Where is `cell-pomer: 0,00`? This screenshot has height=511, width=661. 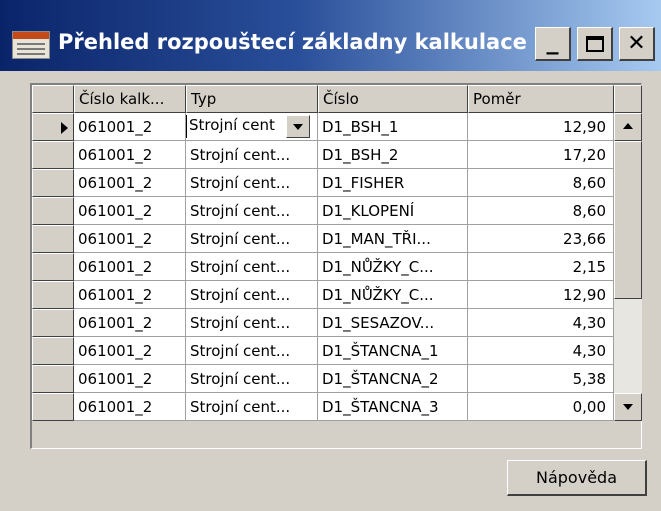 cell-pomer: 0,00 is located at coordinates (541, 407).